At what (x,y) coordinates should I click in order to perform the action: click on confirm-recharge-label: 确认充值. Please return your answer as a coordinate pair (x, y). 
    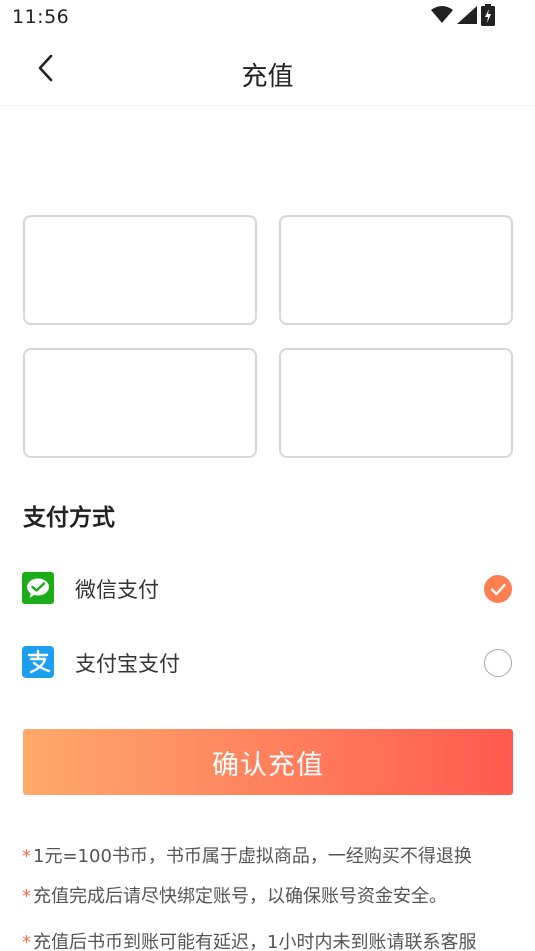
    Looking at the image, I should click on (268, 765).